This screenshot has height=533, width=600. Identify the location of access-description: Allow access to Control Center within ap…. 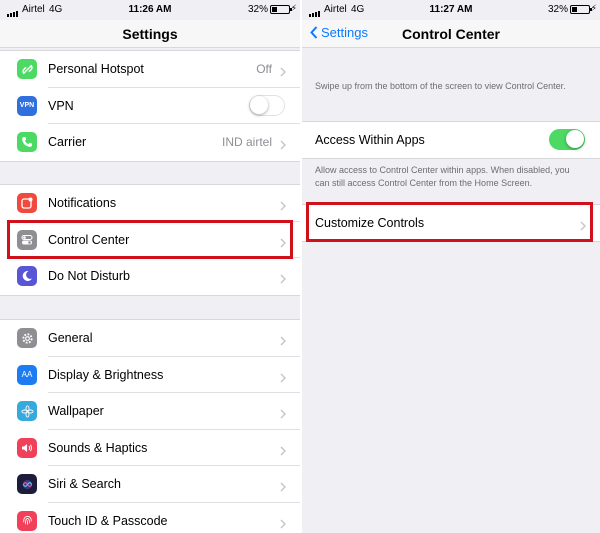
(442, 176).